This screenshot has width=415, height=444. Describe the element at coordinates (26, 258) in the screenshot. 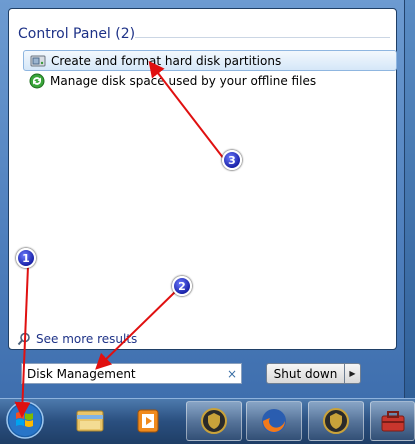

I see `annotation-marker-1: 1` at that location.